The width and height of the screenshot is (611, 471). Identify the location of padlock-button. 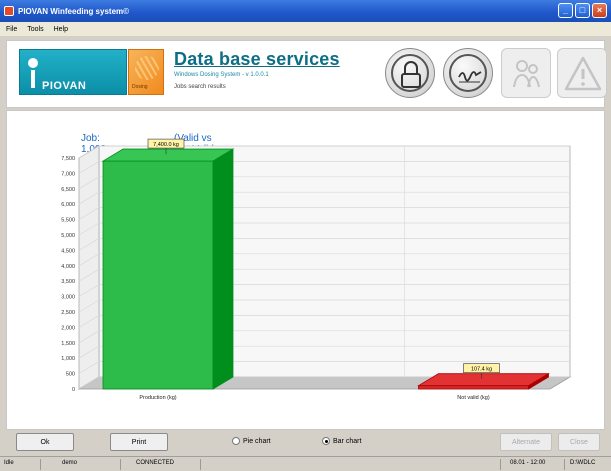
(410, 73).